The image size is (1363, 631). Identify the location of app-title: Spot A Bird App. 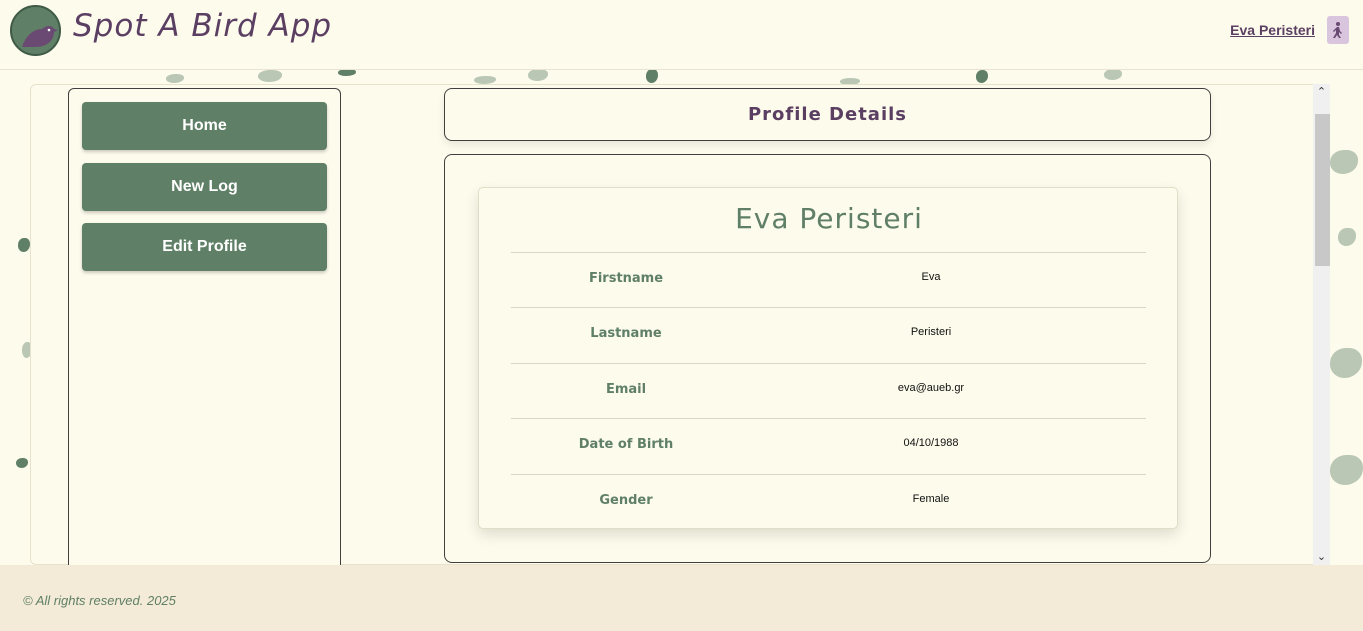
(203, 26).